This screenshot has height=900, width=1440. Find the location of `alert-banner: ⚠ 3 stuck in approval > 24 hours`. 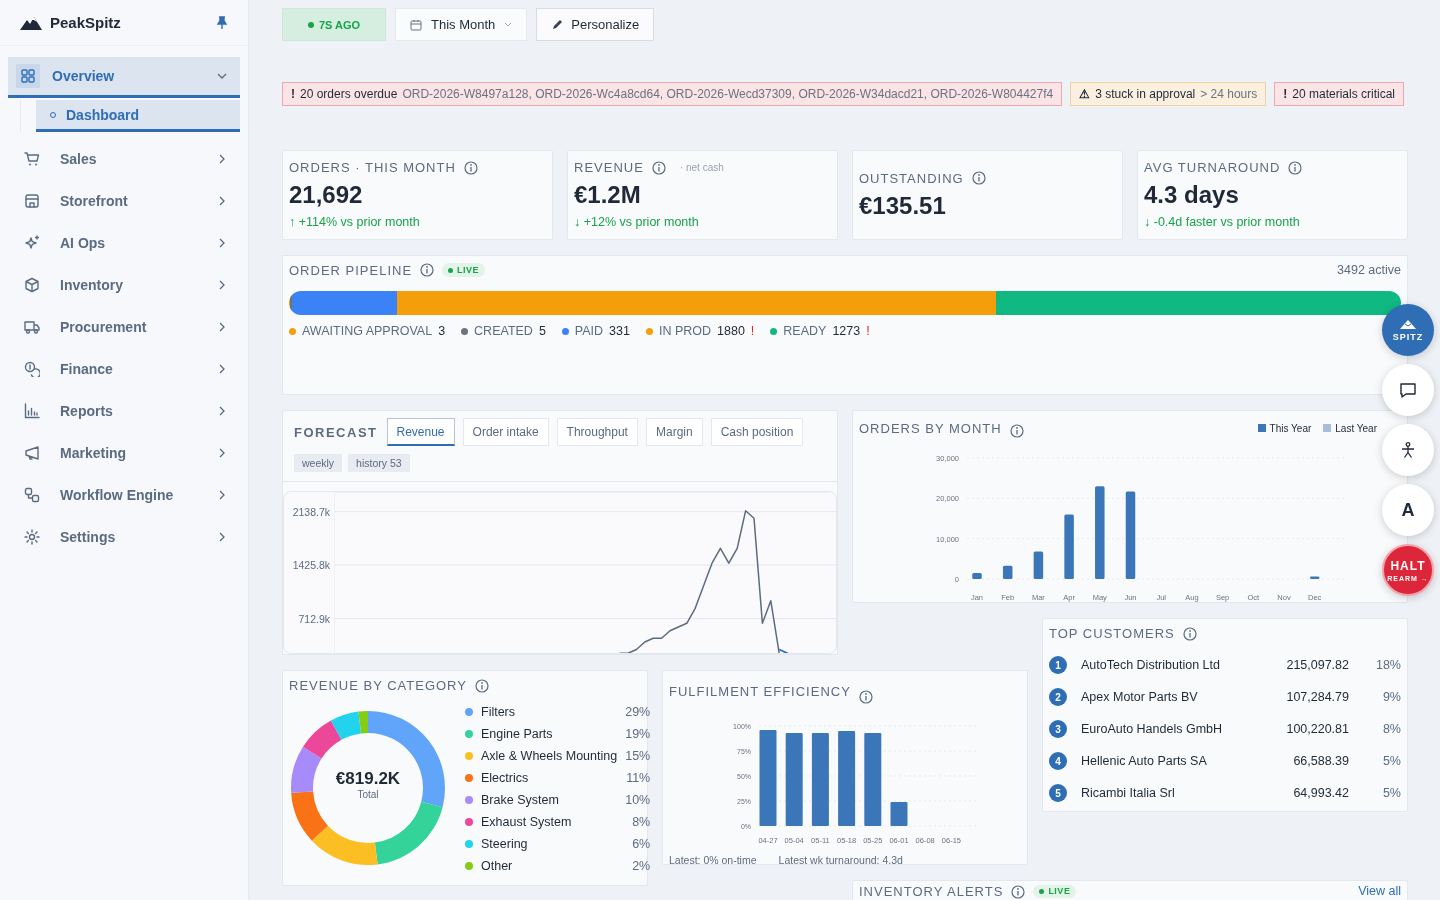

alert-banner: ⚠ 3 stuck in approval > 24 hours is located at coordinates (1168, 94).